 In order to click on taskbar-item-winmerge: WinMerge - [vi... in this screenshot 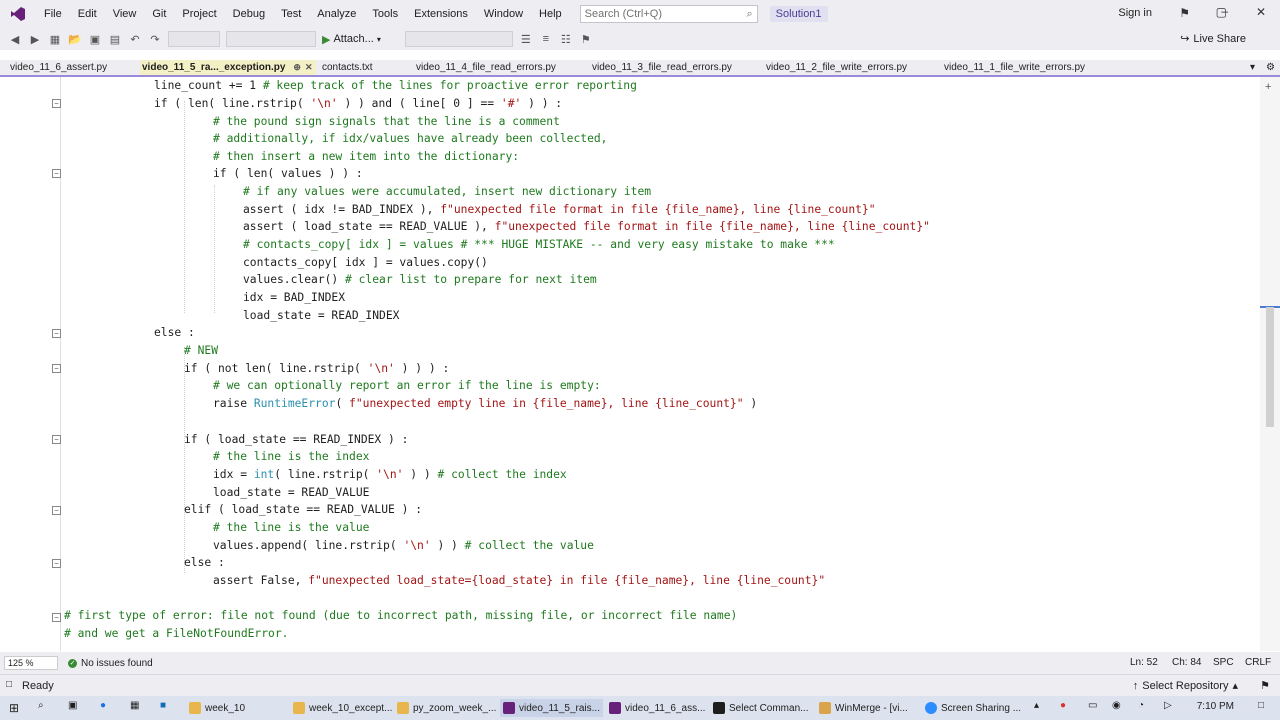, I will do `click(863, 708)`.